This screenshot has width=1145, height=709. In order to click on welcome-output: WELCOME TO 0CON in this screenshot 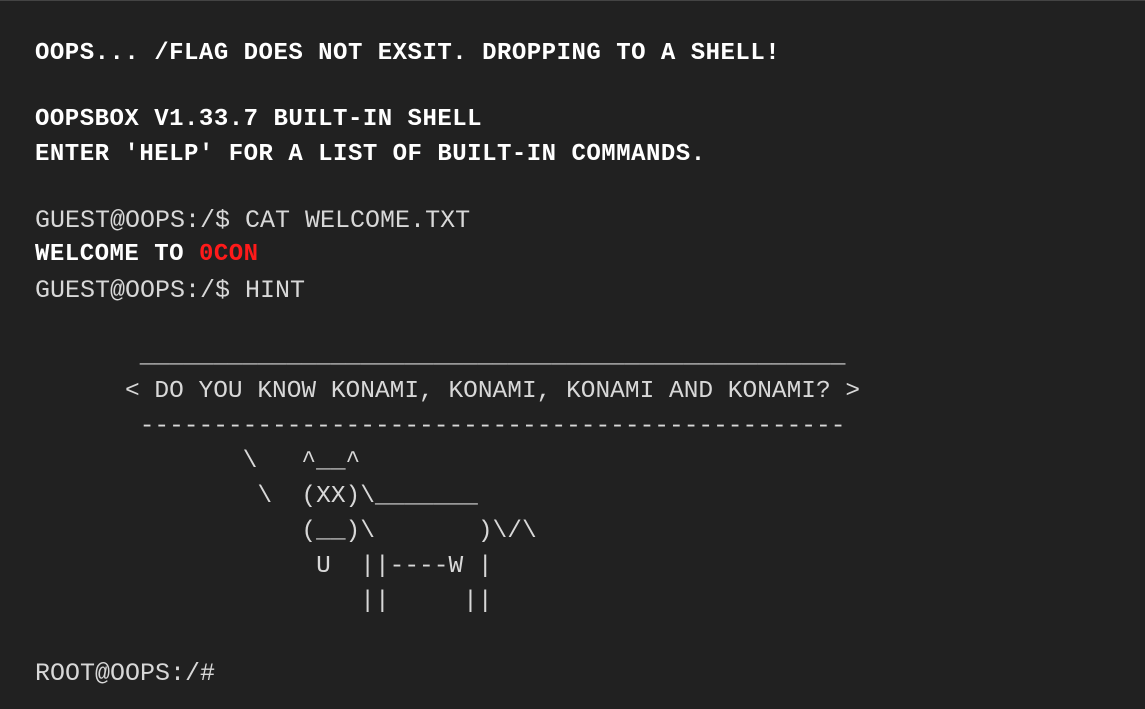, I will do `click(147, 255)`.